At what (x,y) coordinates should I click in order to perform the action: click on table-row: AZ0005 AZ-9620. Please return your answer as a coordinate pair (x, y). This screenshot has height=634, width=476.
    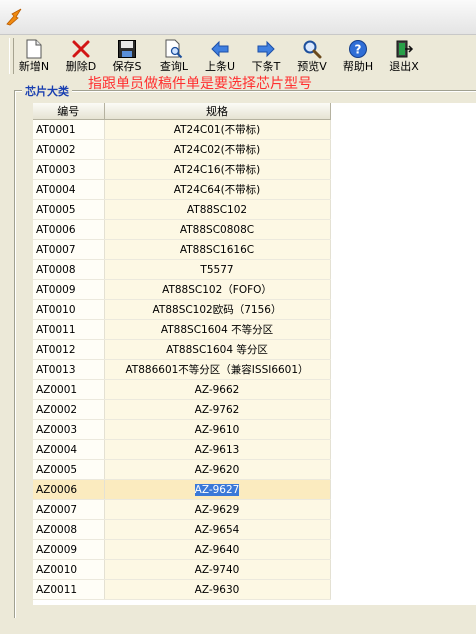
    Looking at the image, I should click on (182, 469).